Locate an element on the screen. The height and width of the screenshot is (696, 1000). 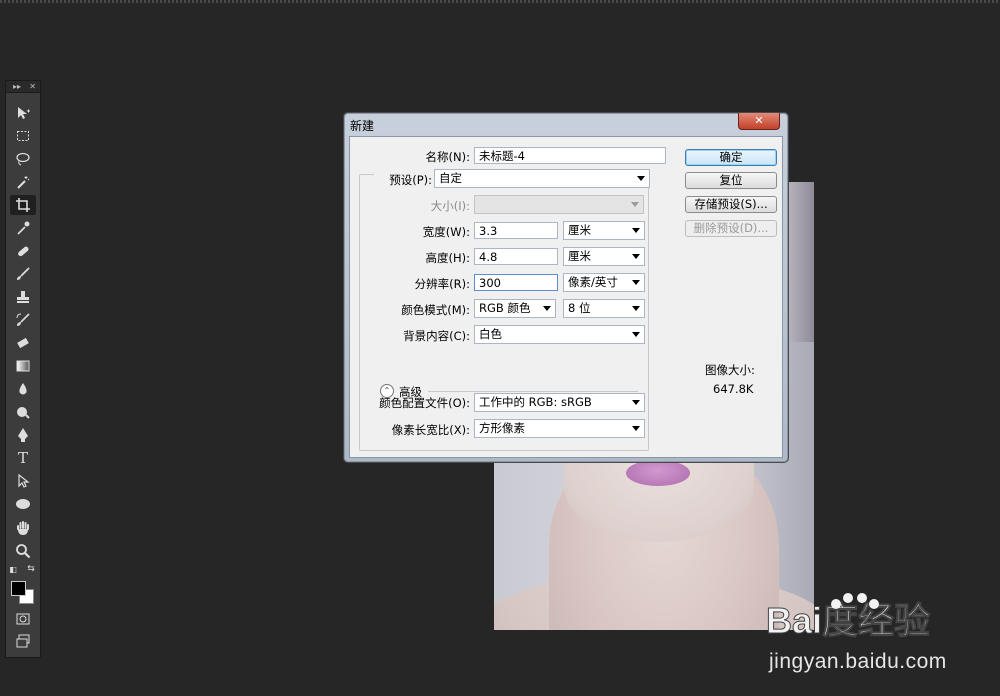
quick-mask-icon is located at coordinates (23, 619).